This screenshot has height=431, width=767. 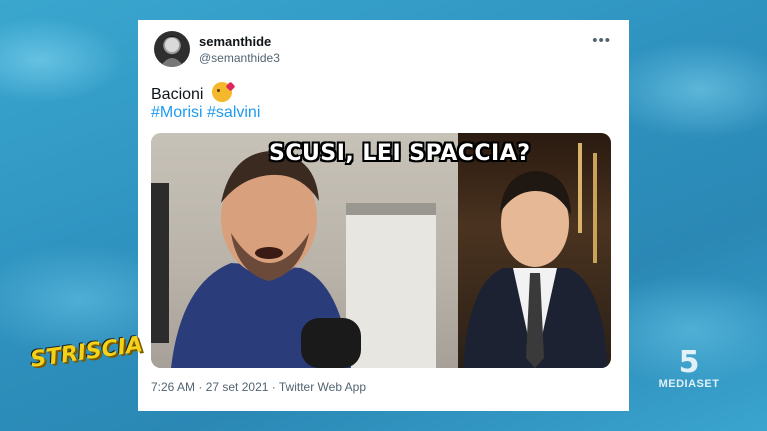 What do you see at coordinates (221, 92) in the screenshot?
I see `kiss-emoji-icon` at bounding box center [221, 92].